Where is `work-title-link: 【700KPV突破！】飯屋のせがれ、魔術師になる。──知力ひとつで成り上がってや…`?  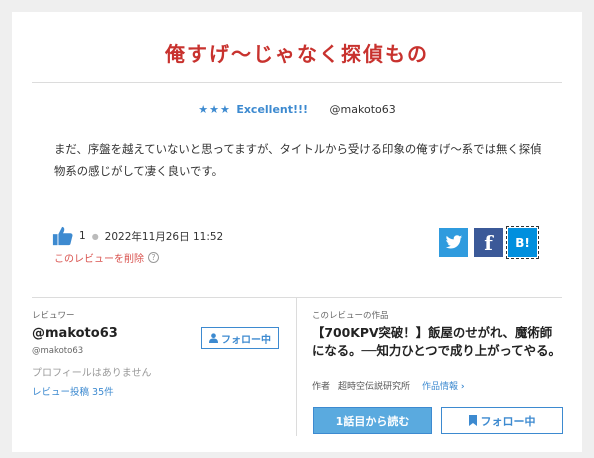 work-title-link: 【700KPV突破！】飯屋のせがれ、魔術師になる。──知力ひとつで成り上がってや… is located at coordinates (438, 342).